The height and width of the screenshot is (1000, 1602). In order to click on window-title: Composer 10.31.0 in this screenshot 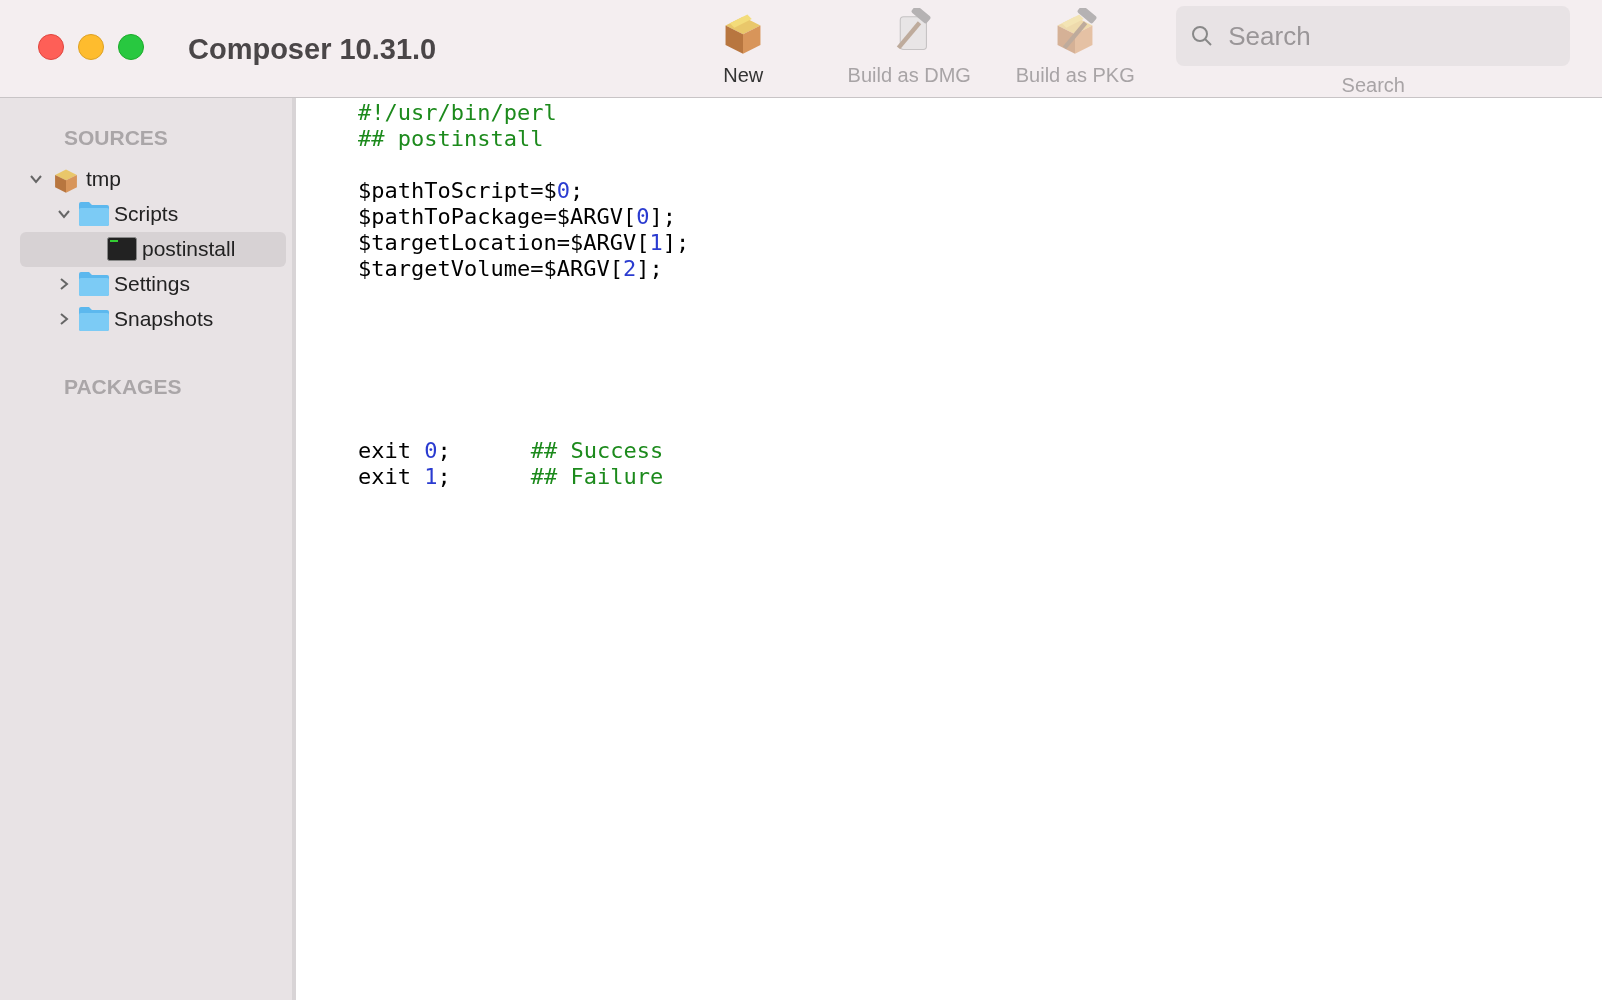, I will do `click(312, 49)`.